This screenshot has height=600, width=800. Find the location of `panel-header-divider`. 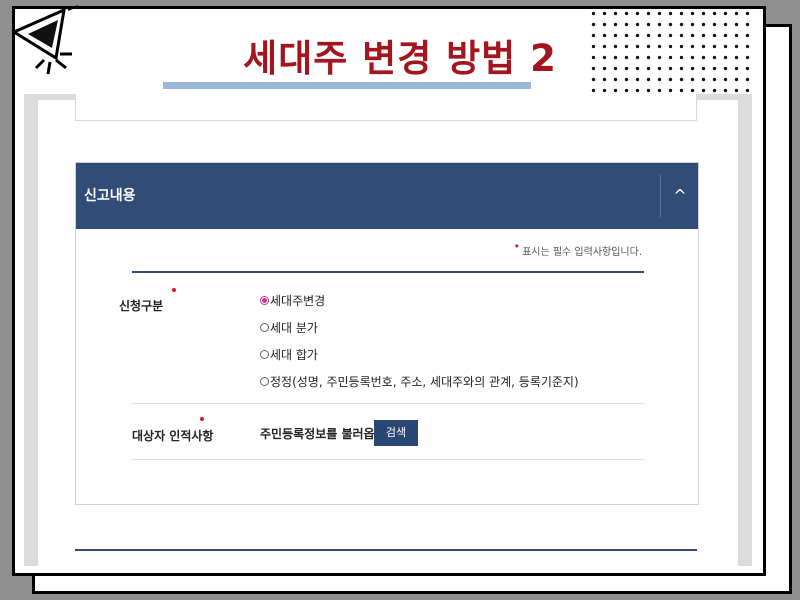

panel-header-divider is located at coordinates (660, 196).